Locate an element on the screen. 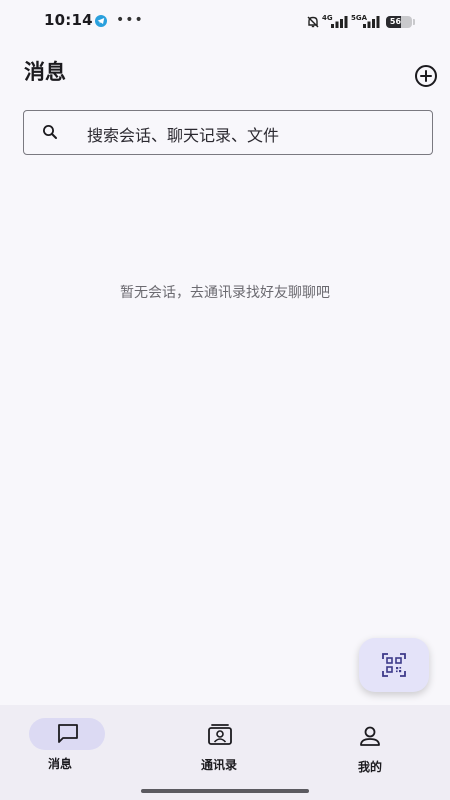 The width and height of the screenshot is (450, 800). plus-circle-icon is located at coordinates (426, 76).